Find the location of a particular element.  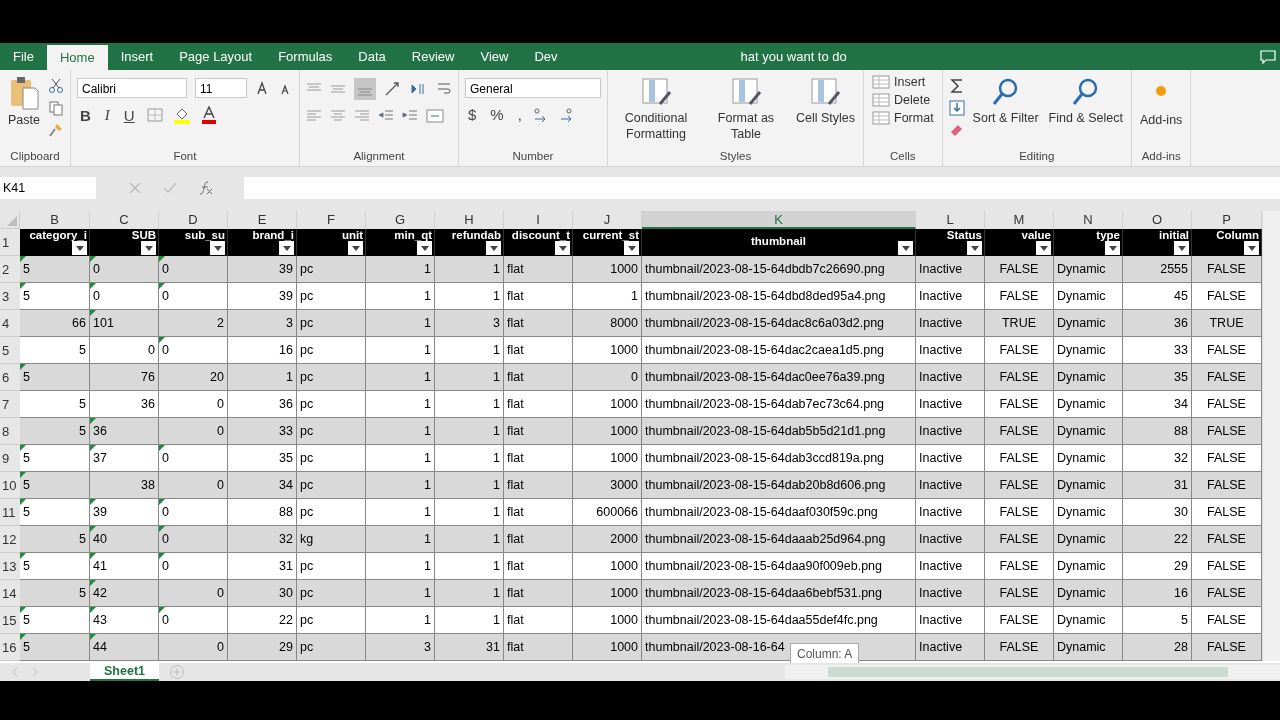

sheet-tab: Sheet1 is located at coordinates (124, 672).